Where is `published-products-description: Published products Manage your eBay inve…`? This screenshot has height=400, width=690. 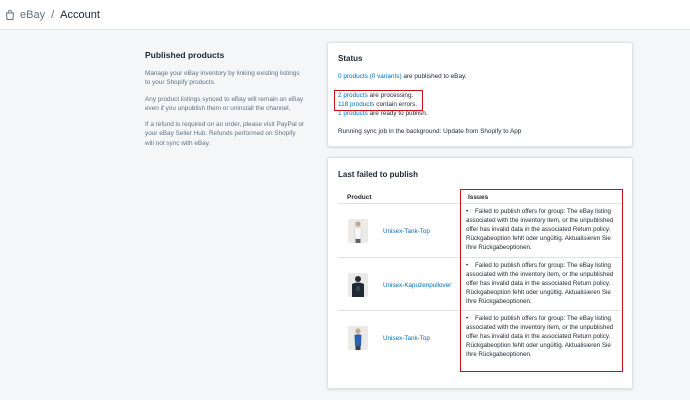 published-products-description: Published products Manage your eBay inve… is located at coordinates (225, 102).